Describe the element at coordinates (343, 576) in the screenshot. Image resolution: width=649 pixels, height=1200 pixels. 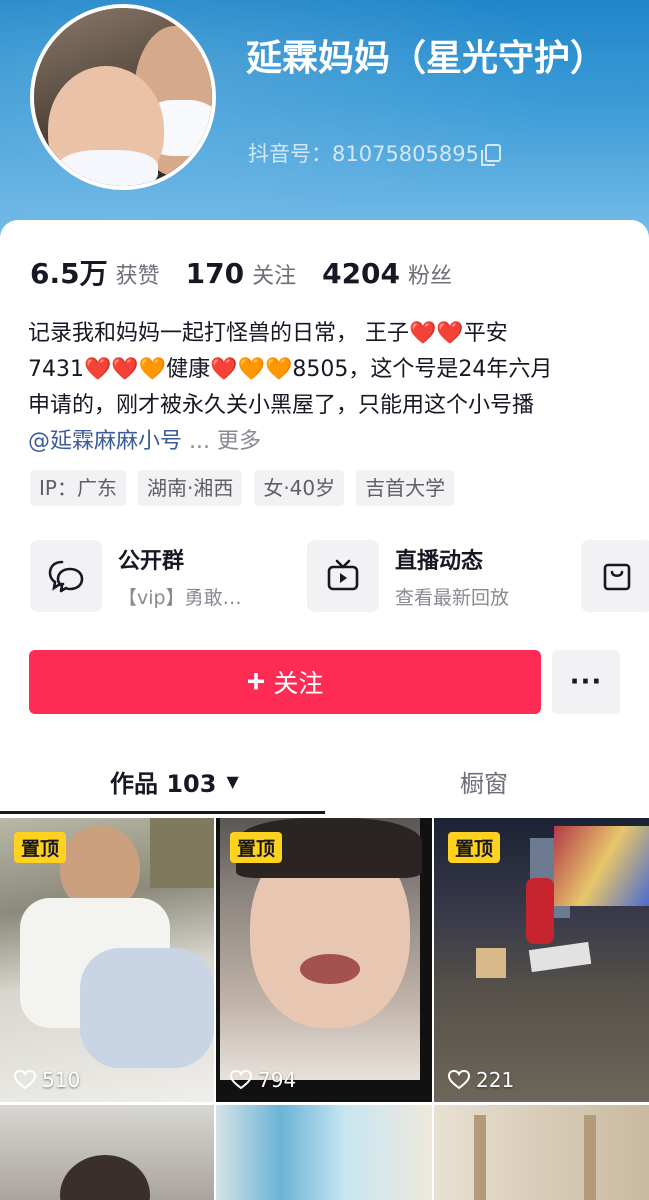
I see `tv-icon` at that location.